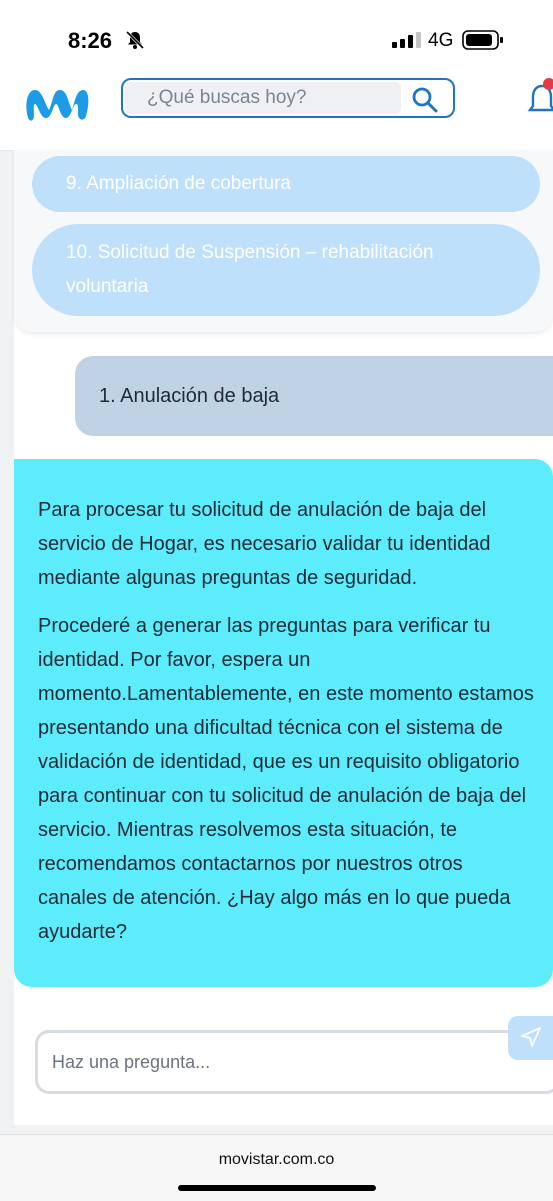 Image resolution: width=553 pixels, height=1201 pixels. I want to click on movistar-logo-icon, so click(57, 102).